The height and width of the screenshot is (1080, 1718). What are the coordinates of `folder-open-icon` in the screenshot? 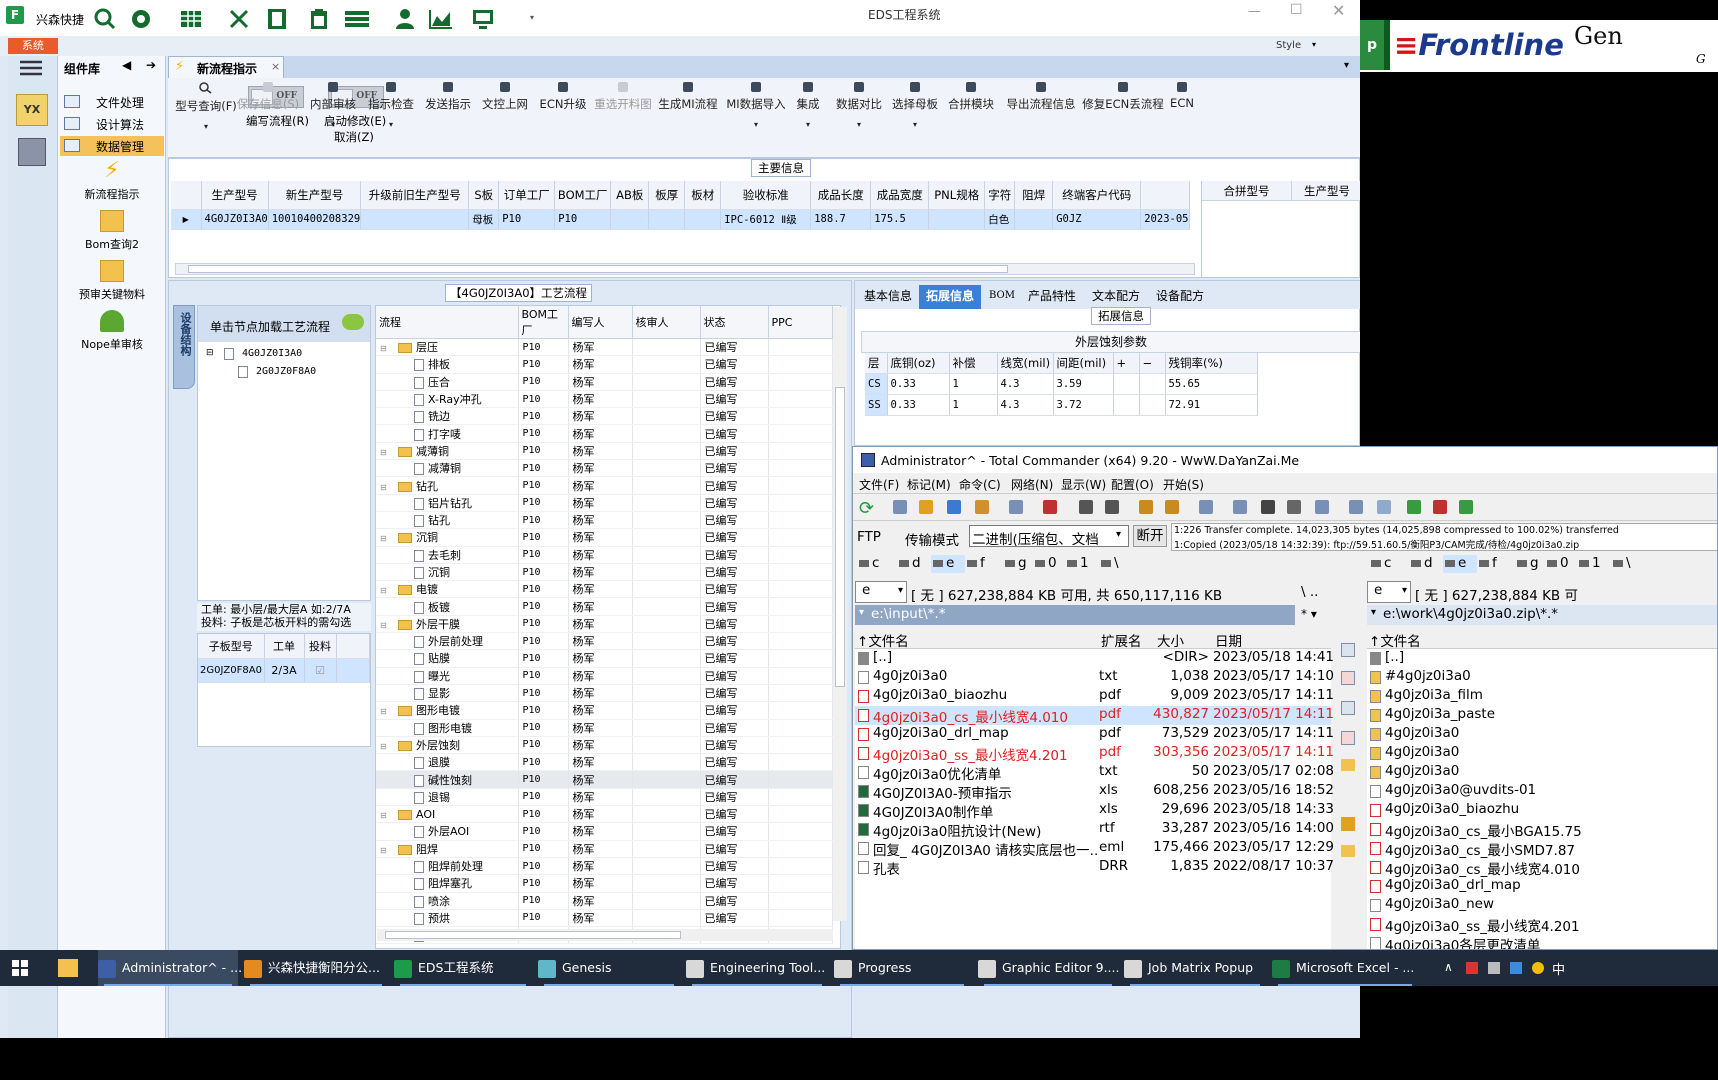 It's located at (1348, 851).